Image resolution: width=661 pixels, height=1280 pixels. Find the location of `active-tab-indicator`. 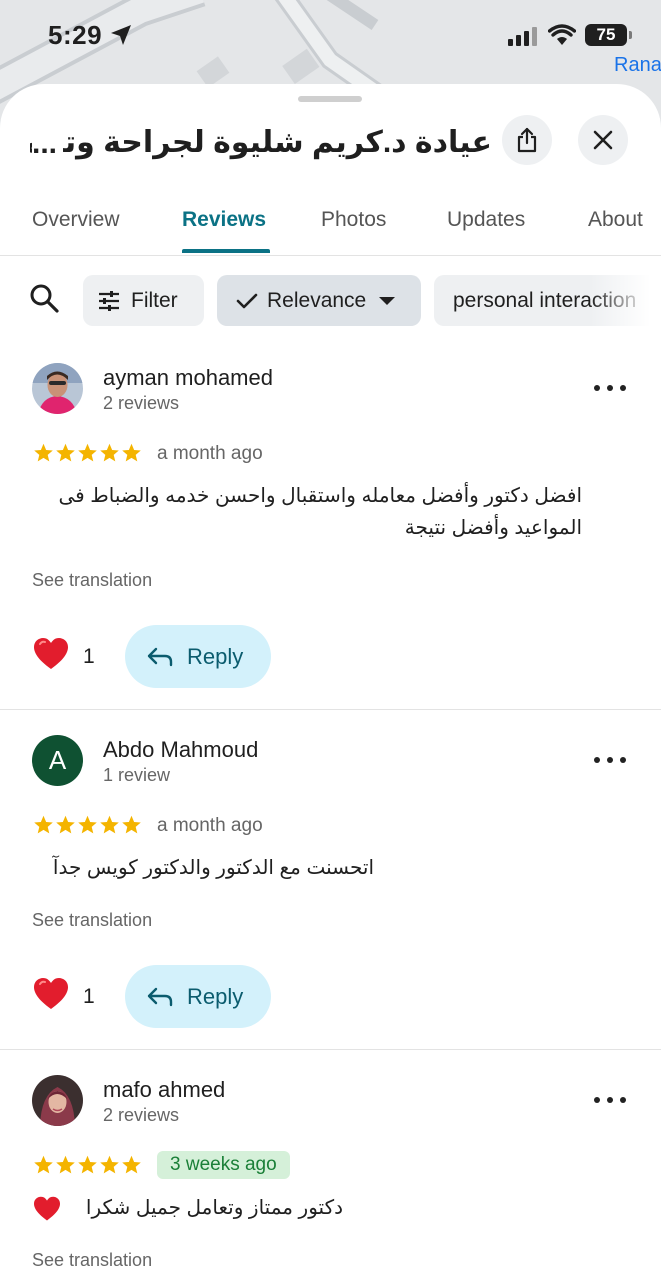

active-tab-indicator is located at coordinates (226, 251).